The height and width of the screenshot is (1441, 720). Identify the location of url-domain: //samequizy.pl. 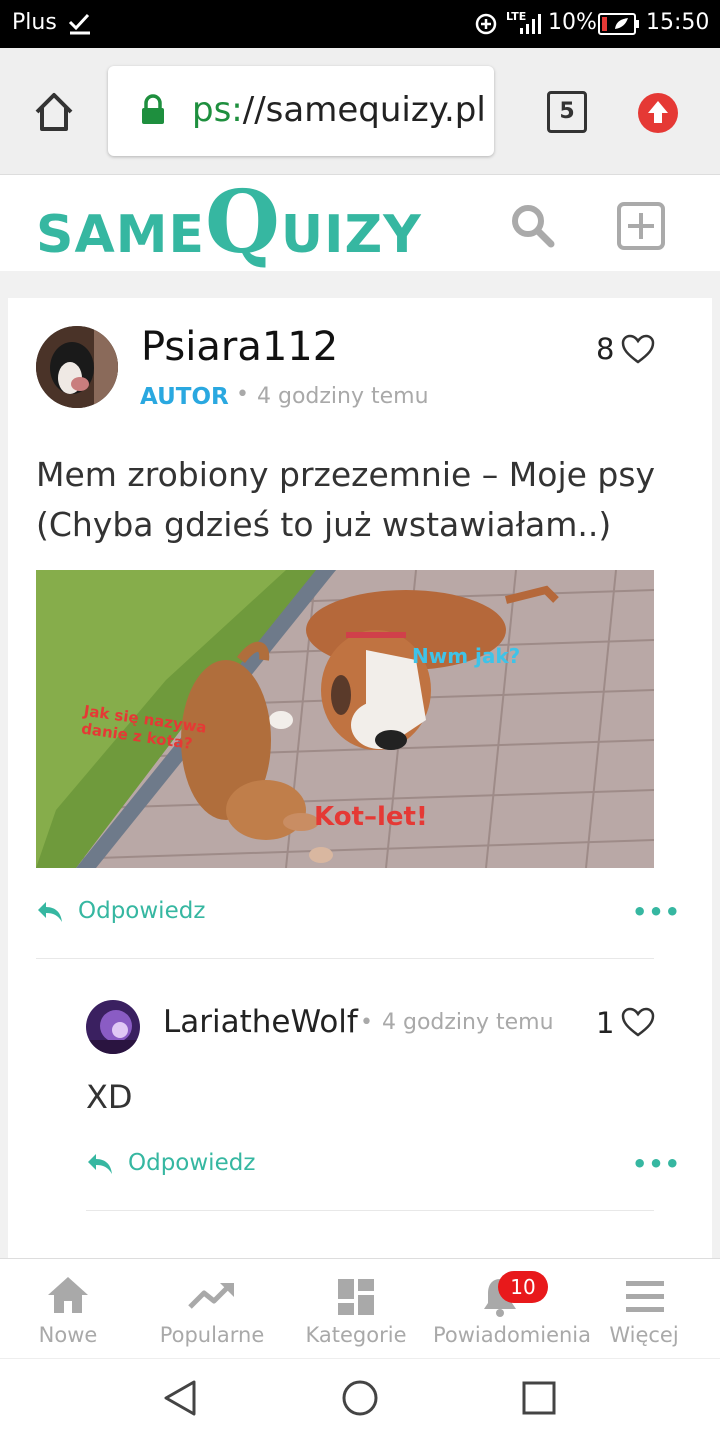
(364, 110).